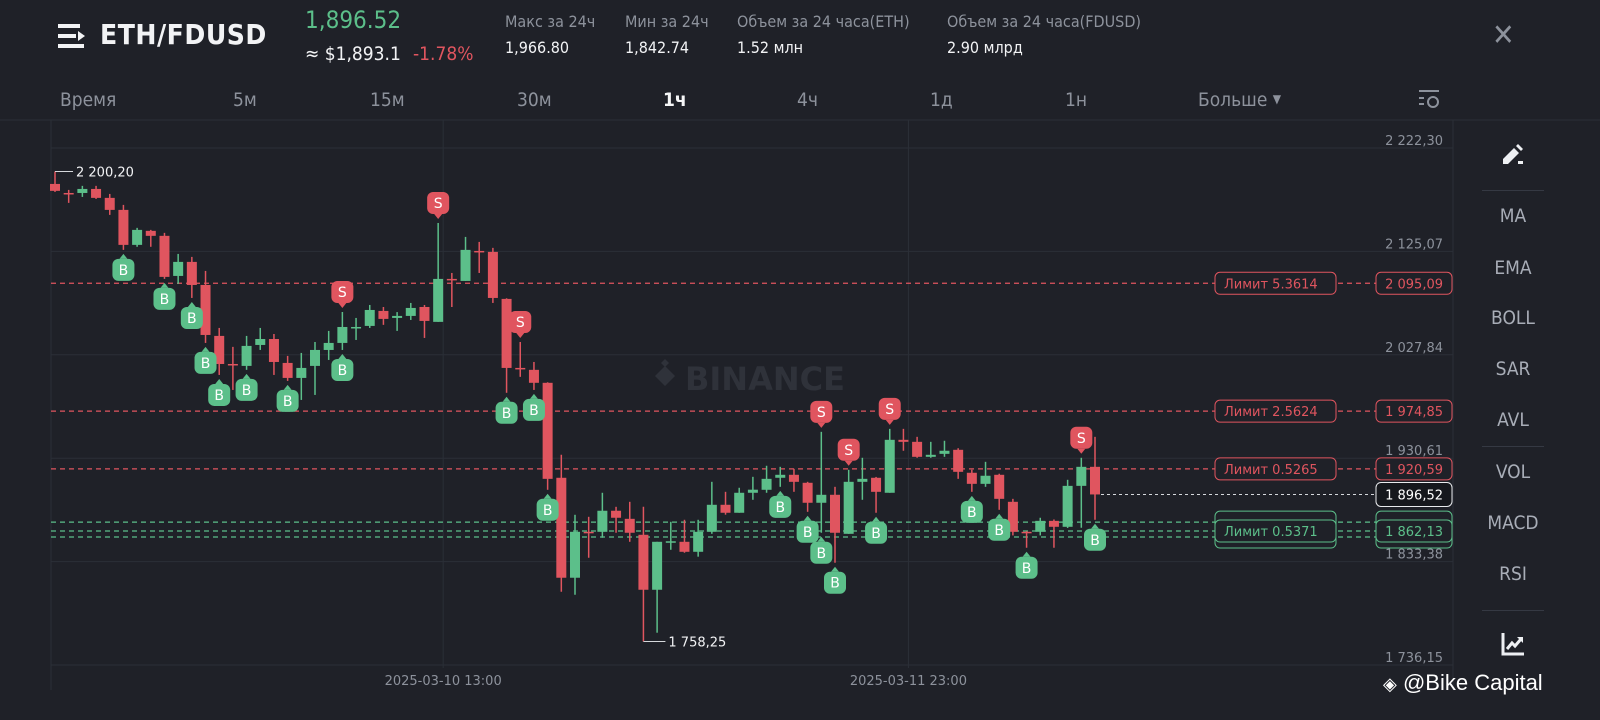 The image size is (1600, 720). What do you see at coordinates (1277, 99) in the screenshot?
I see `caret-down-icon: ▼` at bounding box center [1277, 99].